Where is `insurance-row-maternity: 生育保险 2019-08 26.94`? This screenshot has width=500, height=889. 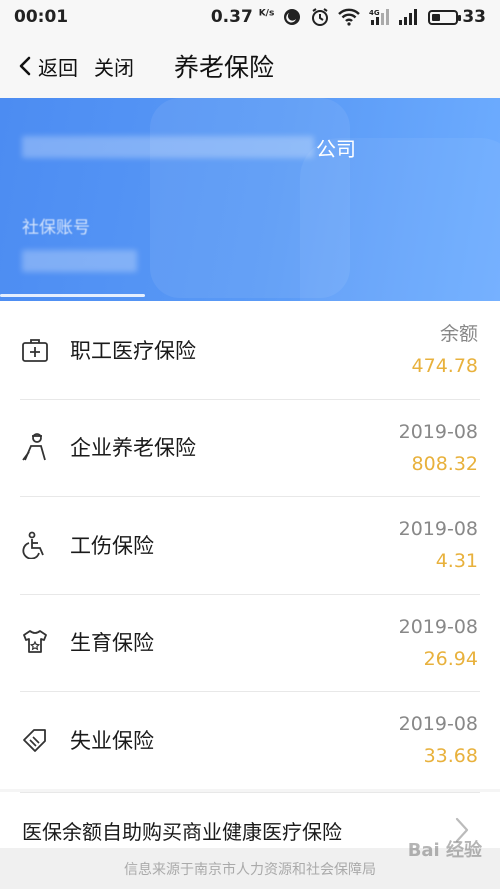
insurance-row-maternity: 生育保险 2019-08 26.94 is located at coordinates (250, 642).